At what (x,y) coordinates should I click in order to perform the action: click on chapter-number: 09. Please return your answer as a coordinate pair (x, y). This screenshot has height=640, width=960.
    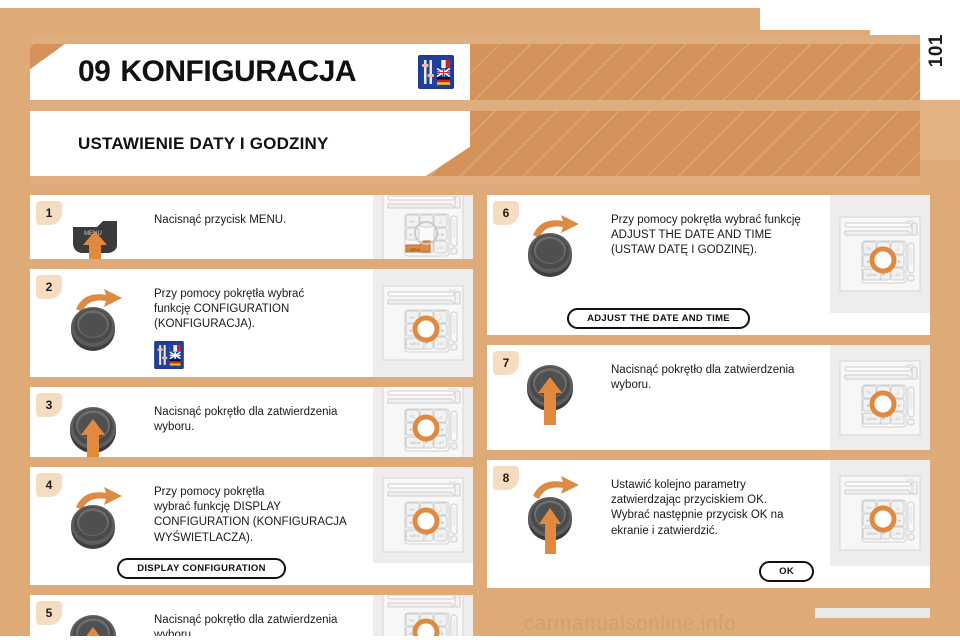
    Looking at the image, I should click on (94, 71).